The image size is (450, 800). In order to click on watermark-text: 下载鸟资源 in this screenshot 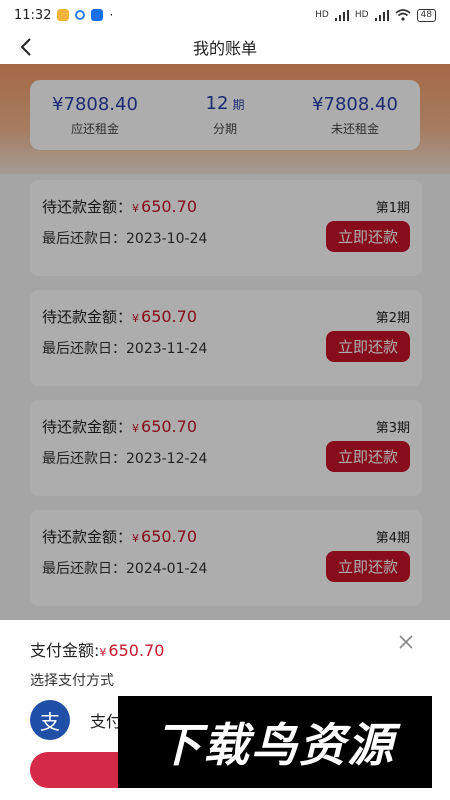, I will do `click(275, 745)`.